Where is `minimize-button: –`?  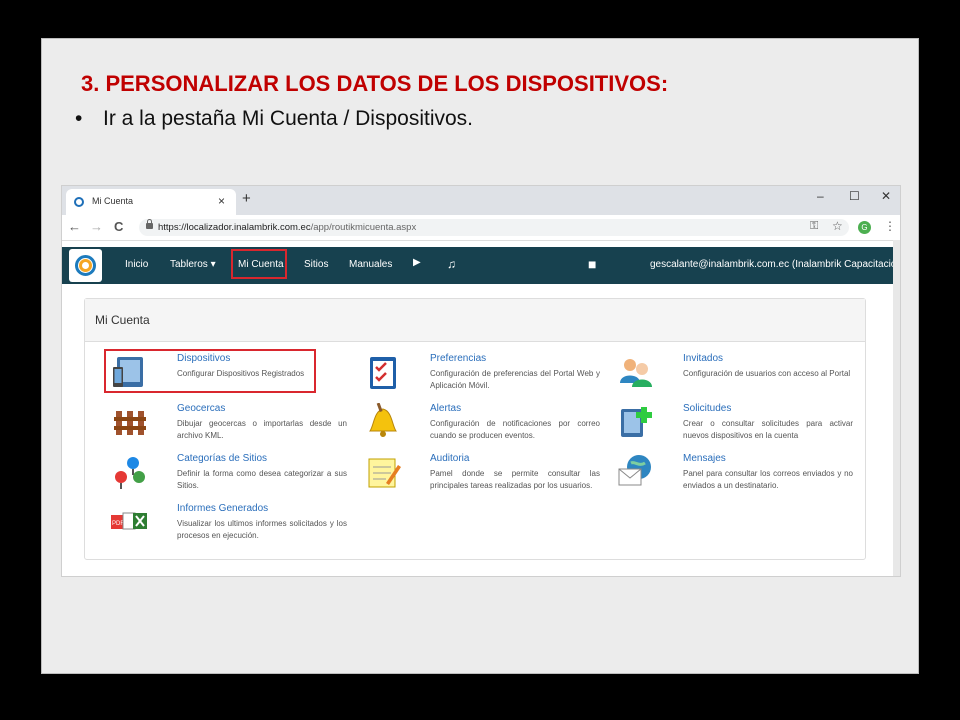 minimize-button: – is located at coordinates (820, 196).